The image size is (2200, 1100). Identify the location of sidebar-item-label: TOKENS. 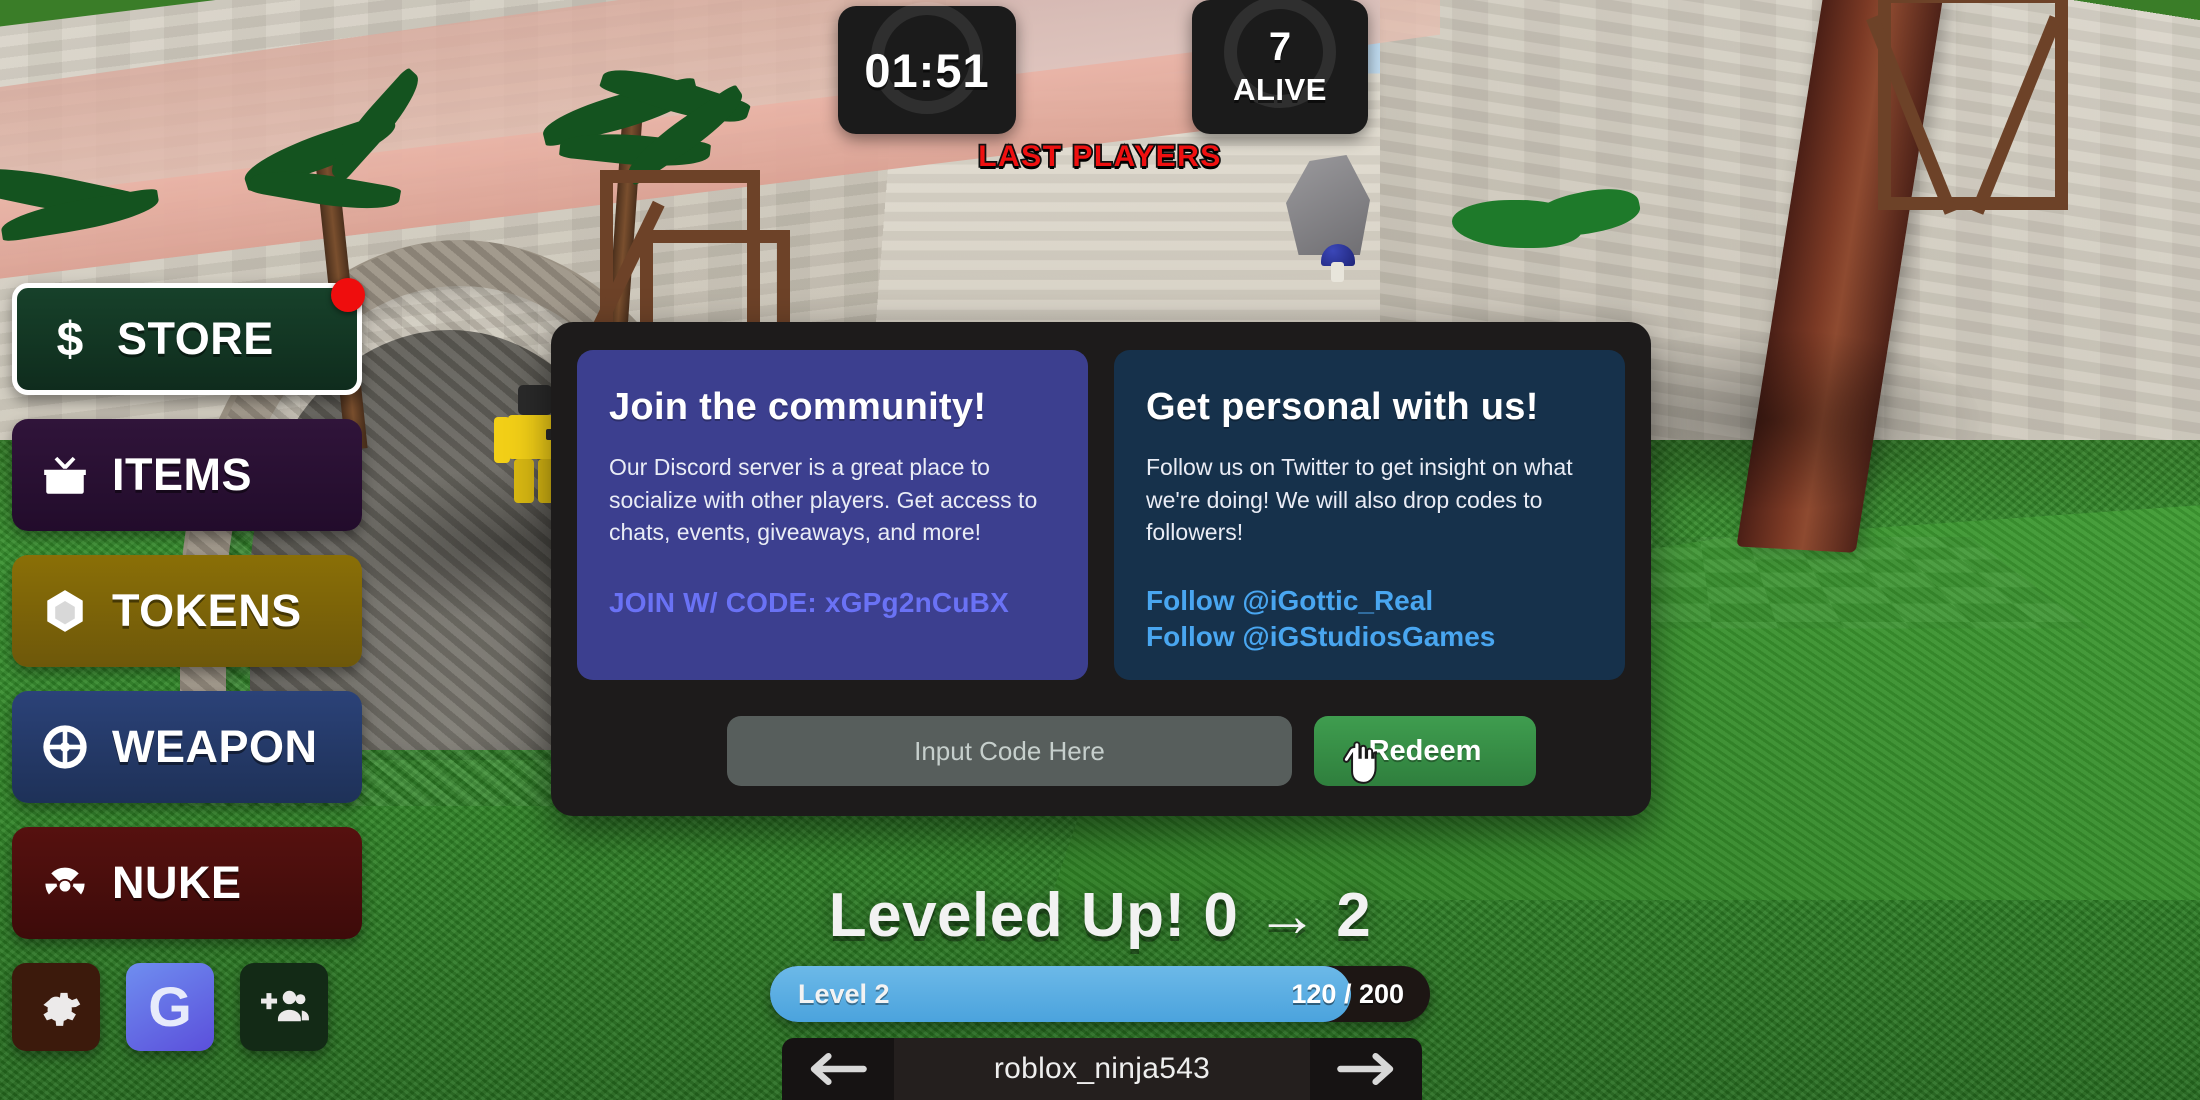
(207, 610).